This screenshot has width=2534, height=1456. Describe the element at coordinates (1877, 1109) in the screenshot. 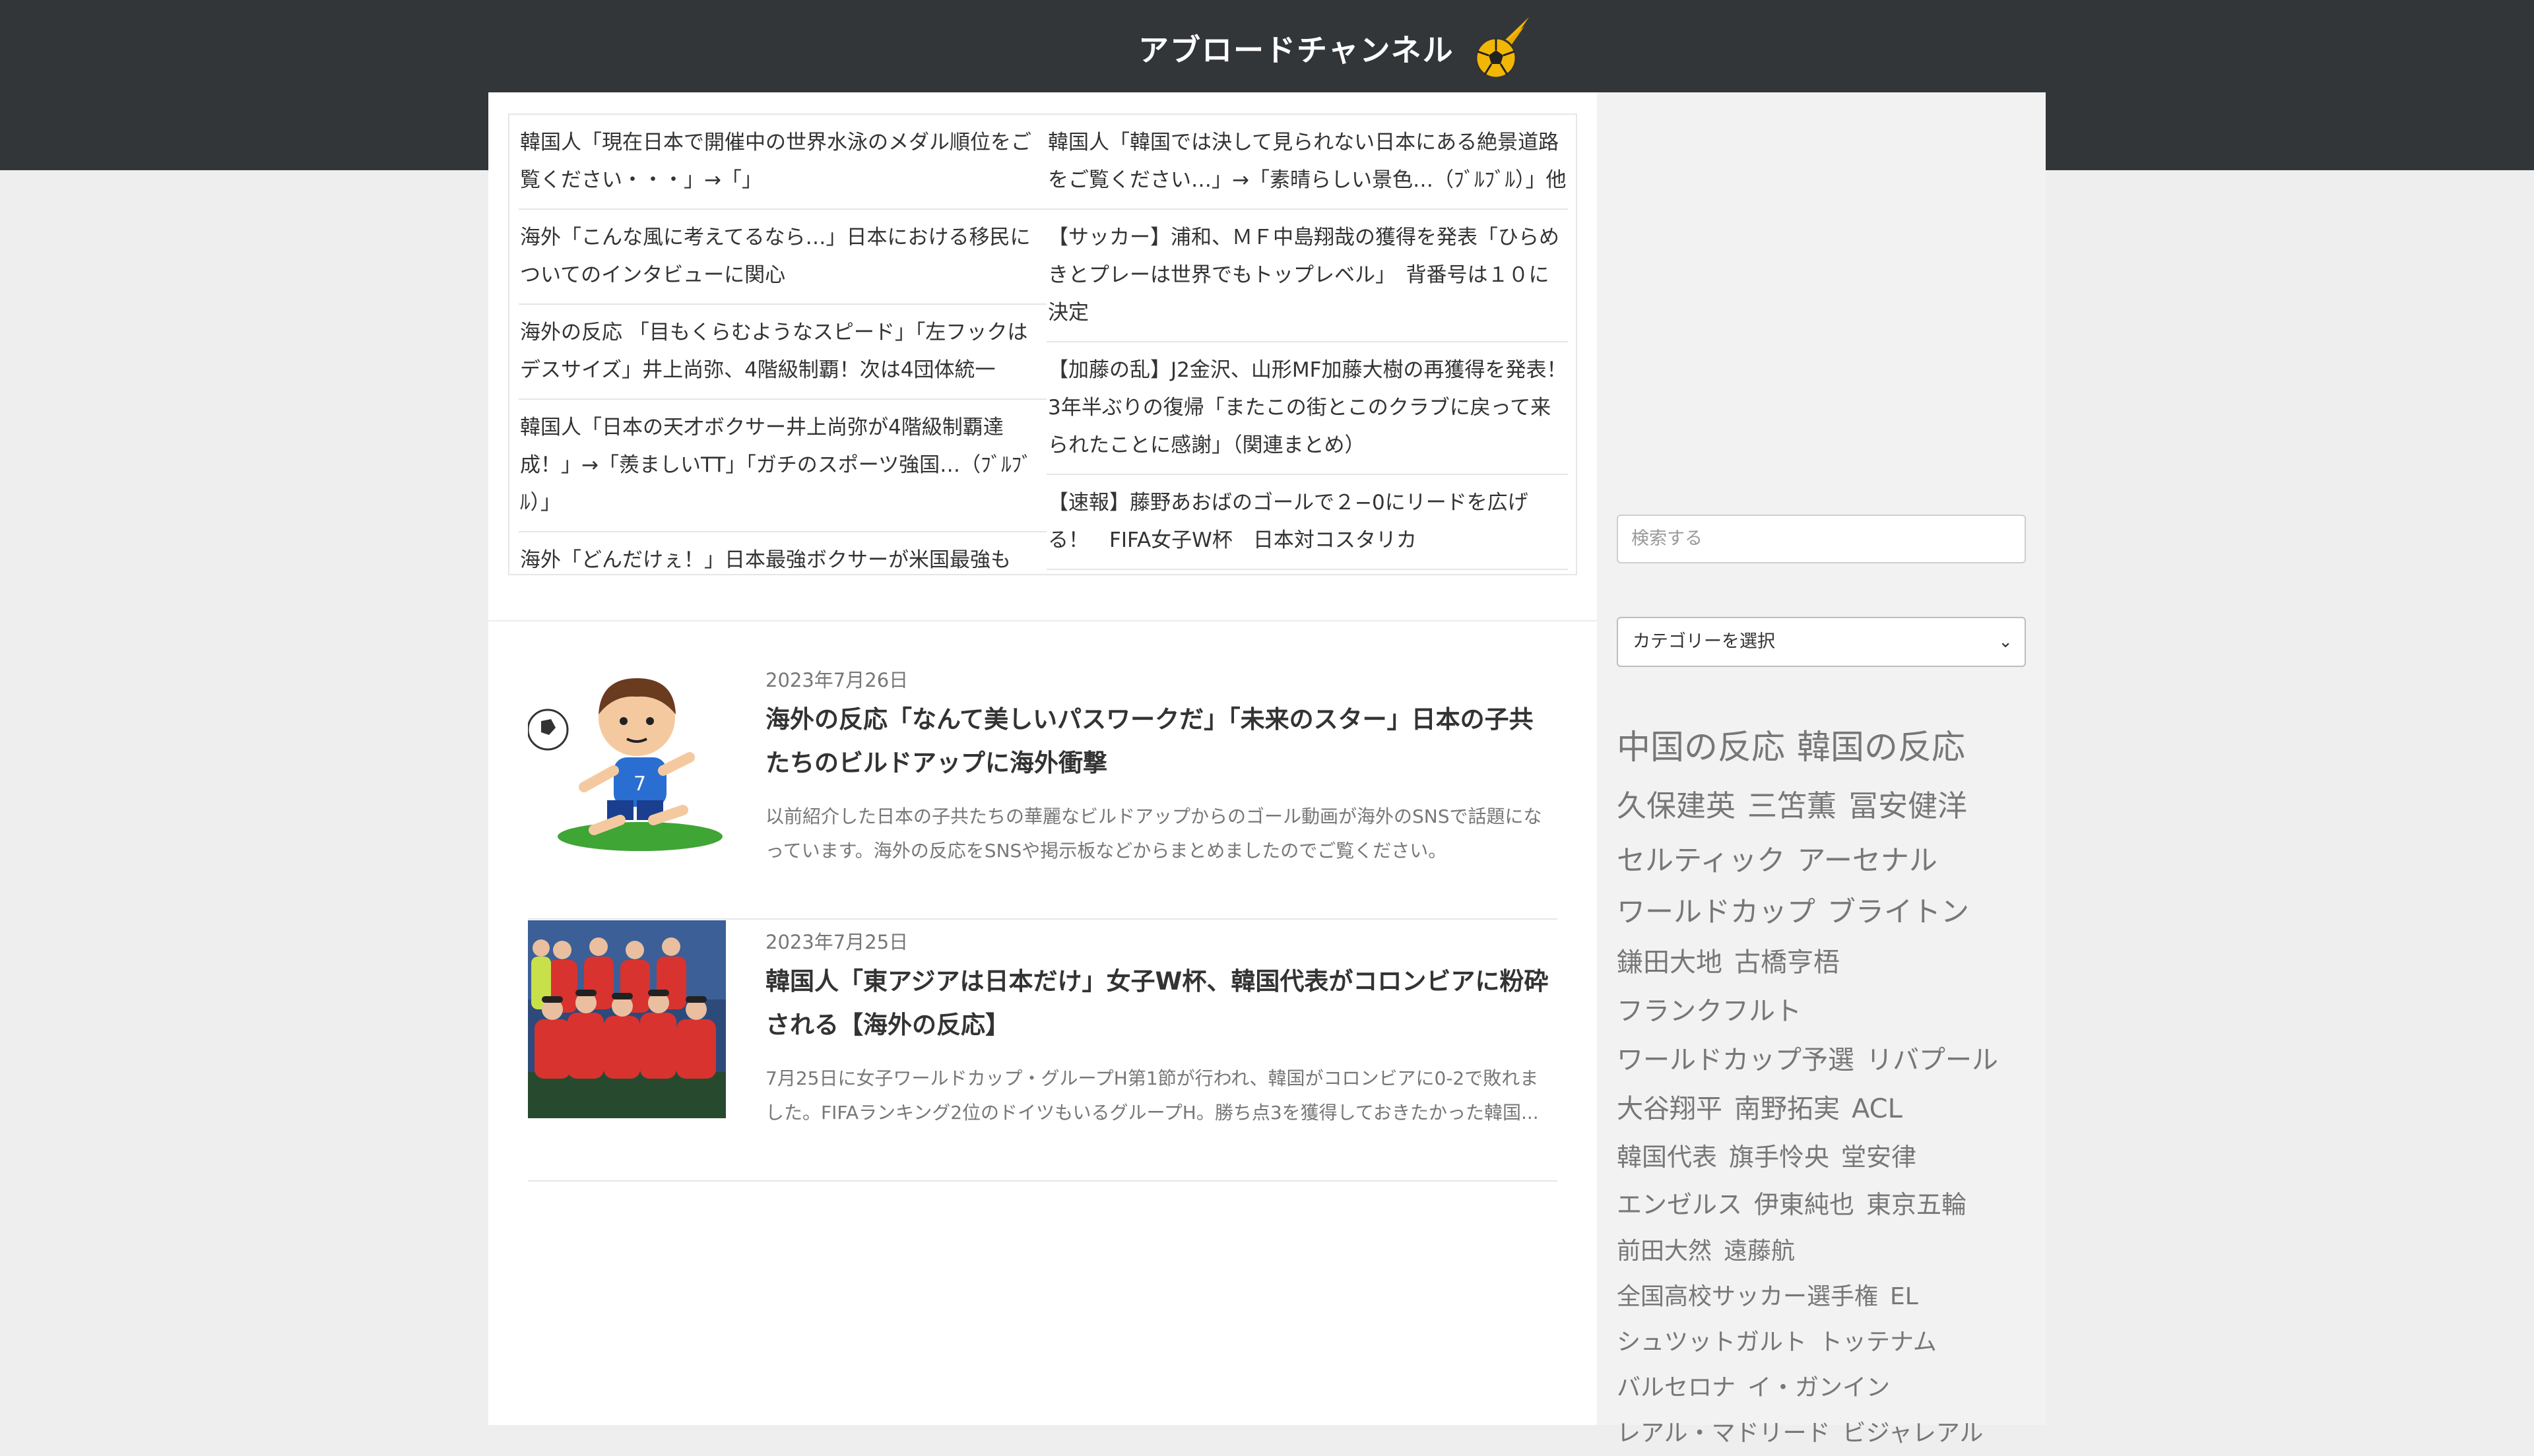

I see `tag-link: ACL` at that location.